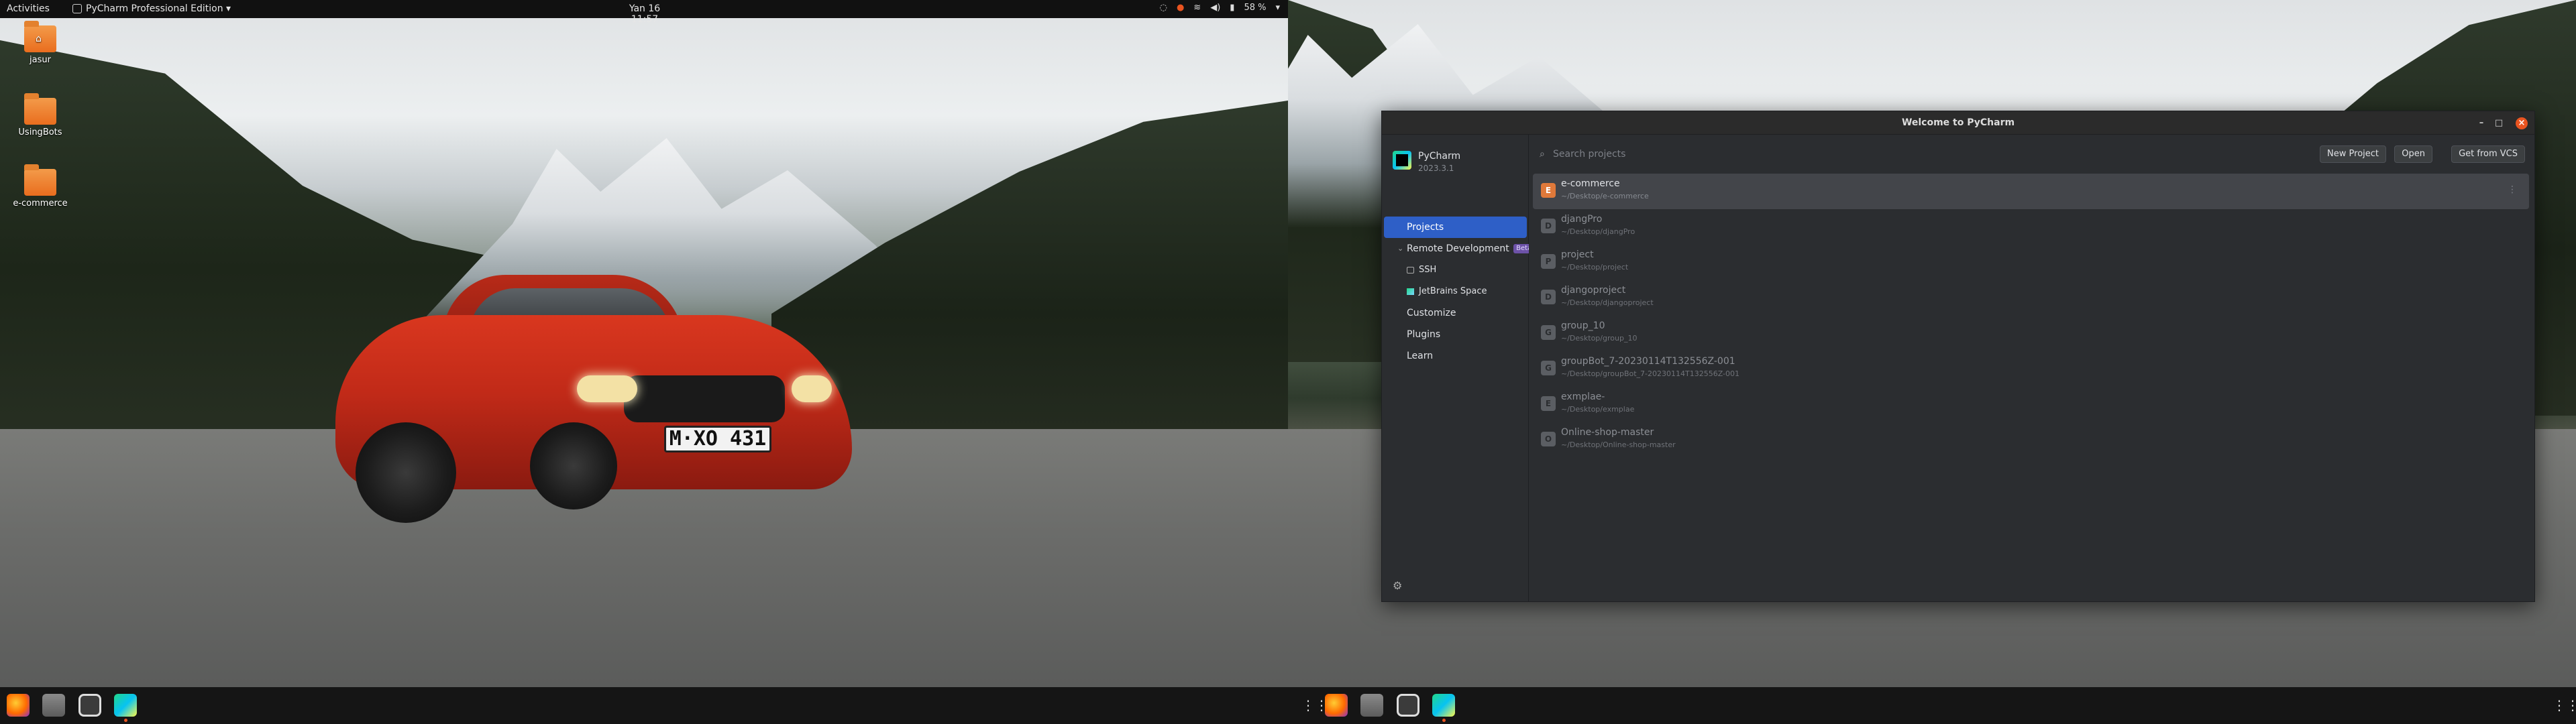  Describe the element at coordinates (1674, 154) in the screenshot. I see `search-input: ⌕ Search projects` at that location.